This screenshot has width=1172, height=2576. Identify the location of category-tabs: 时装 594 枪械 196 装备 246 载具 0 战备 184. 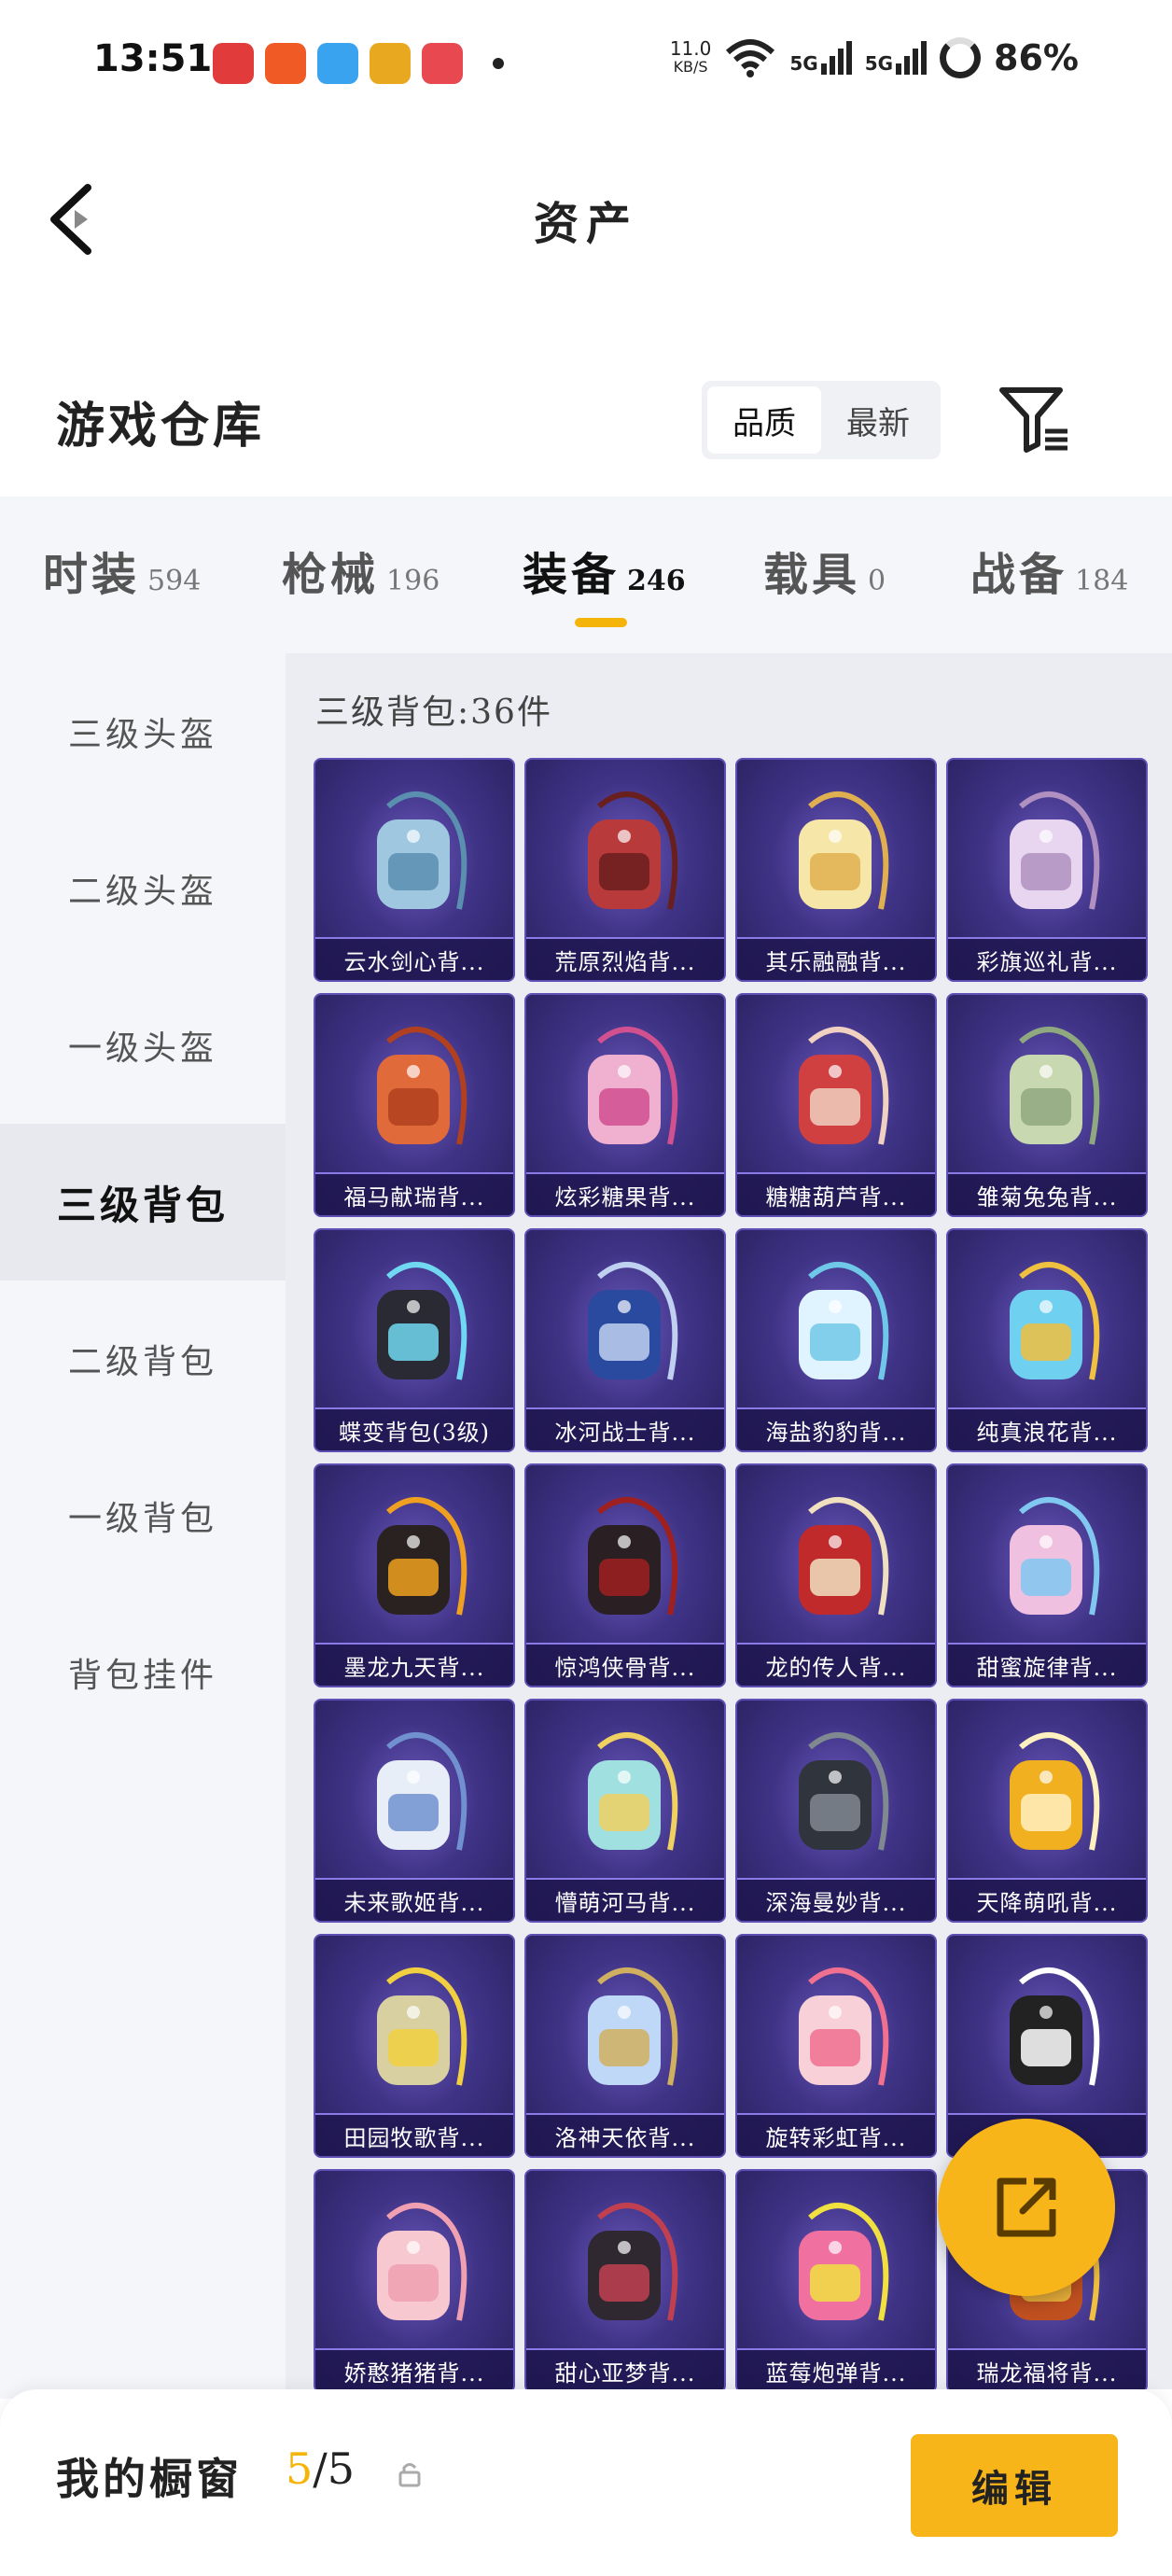
(586, 575).